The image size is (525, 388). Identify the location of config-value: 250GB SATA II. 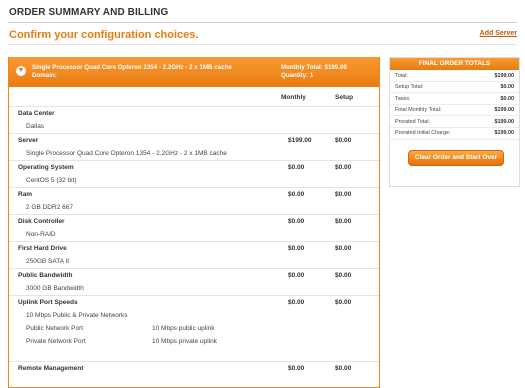
(48, 261).